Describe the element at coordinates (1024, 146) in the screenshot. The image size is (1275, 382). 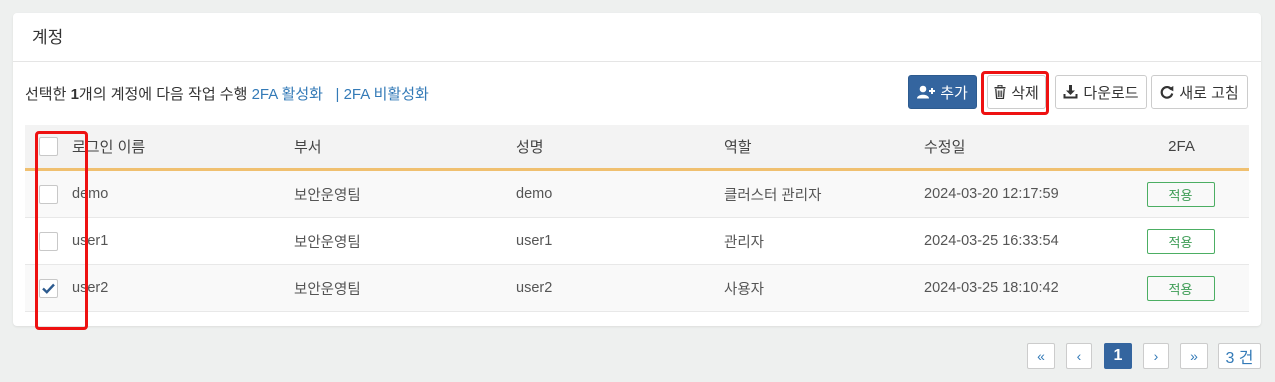
I see `column-header-modified: 수정일` at that location.